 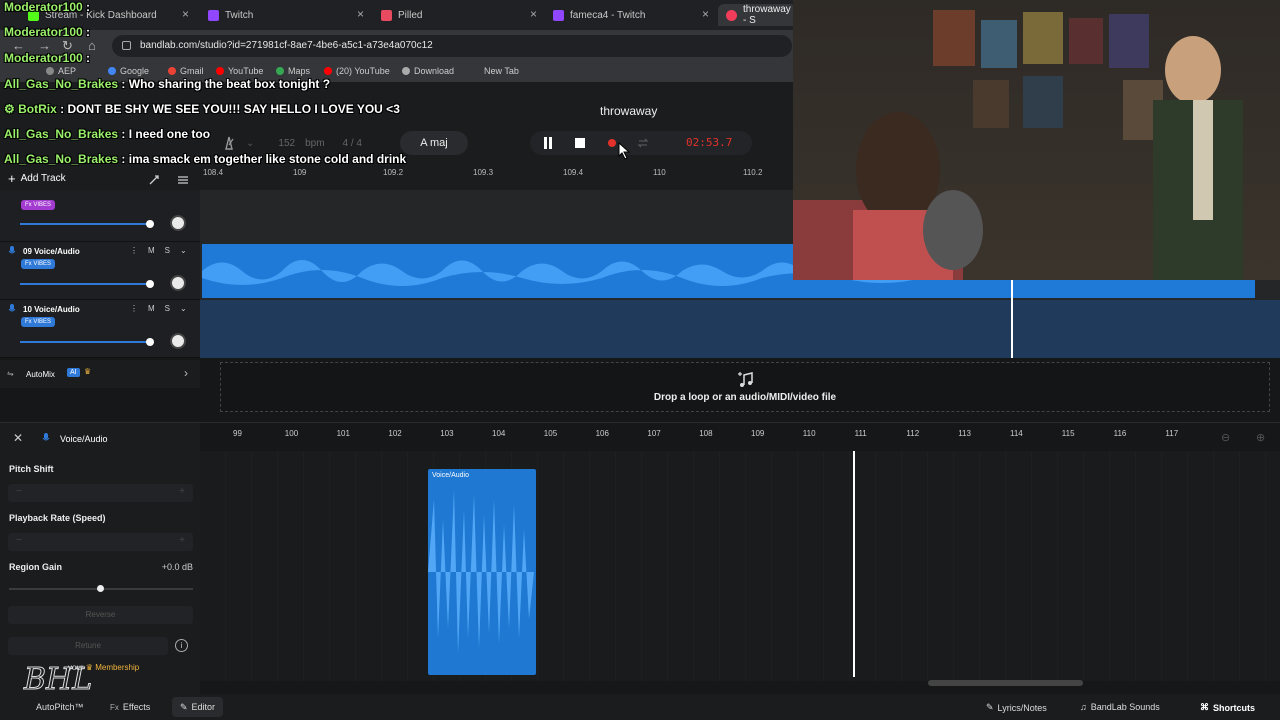 What do you see at coordinates (100, 615) in the screenshot?
I see `reverse-button: Reverse` at bounding box center [100, 615].